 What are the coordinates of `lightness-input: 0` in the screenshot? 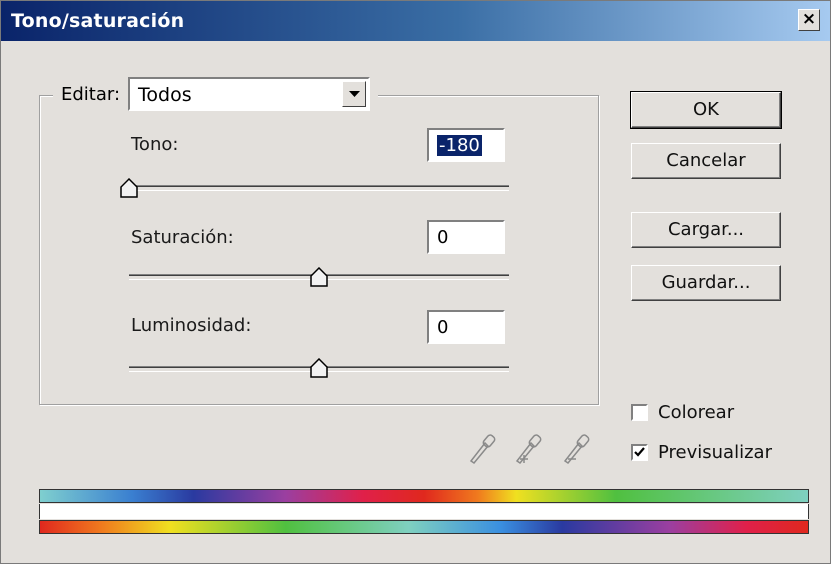 It's located at (466, 327).